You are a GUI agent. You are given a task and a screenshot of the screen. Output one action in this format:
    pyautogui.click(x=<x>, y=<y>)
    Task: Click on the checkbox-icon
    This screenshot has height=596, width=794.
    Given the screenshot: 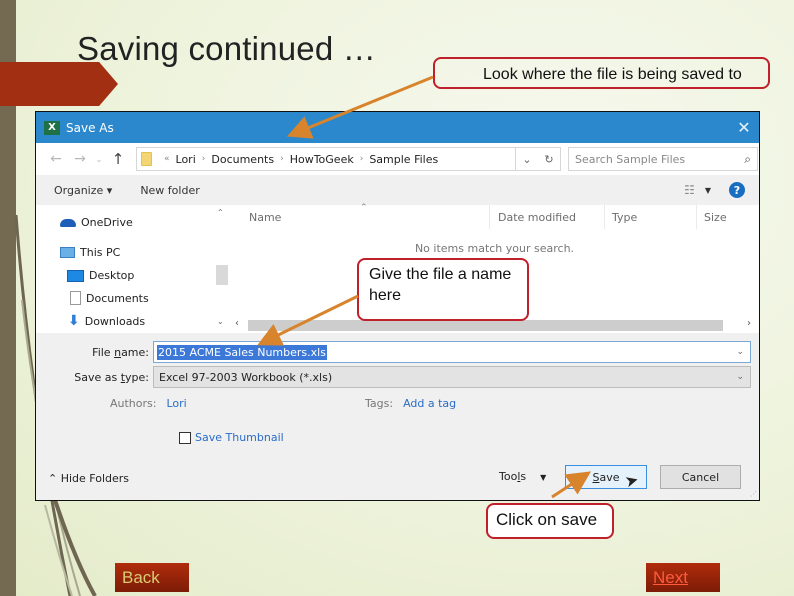 What is the action you would take?
    pyautogui.click(x=185, y=437)
    